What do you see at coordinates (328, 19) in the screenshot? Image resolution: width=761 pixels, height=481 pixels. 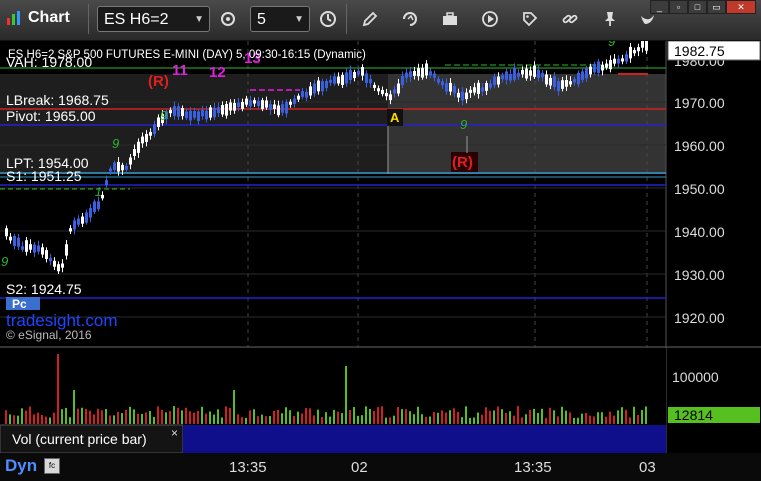 I see `interval-clock-button` at bounding box center [328, 19].